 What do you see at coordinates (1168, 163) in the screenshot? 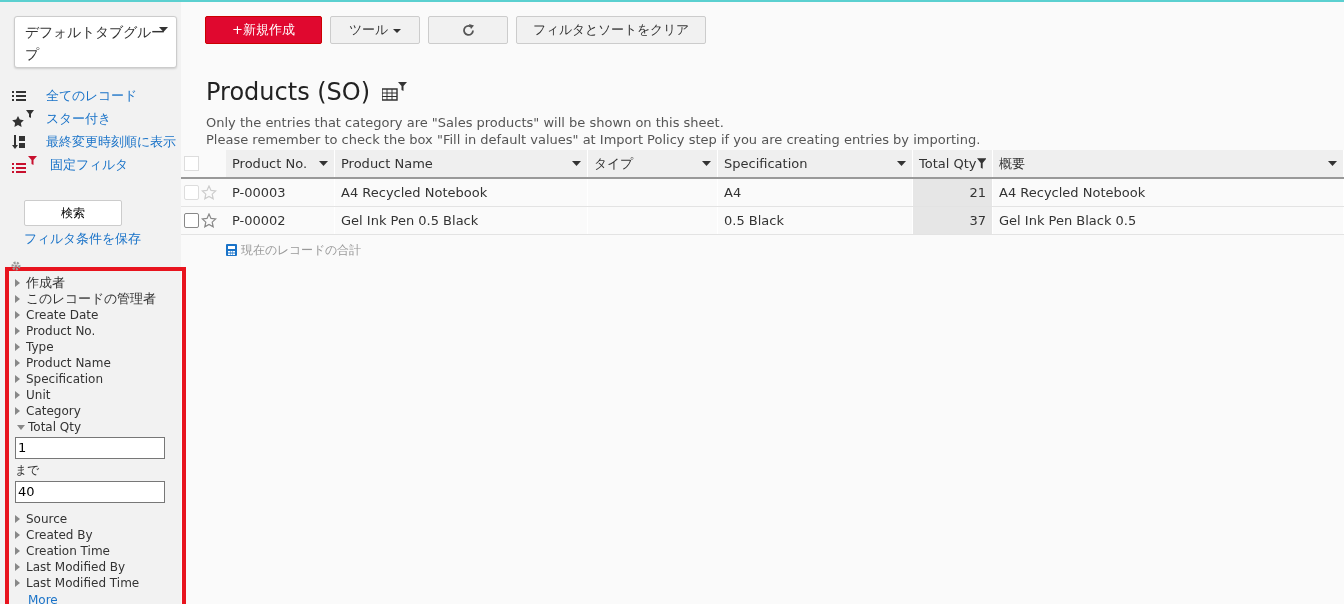
I see `column-header: 概要` at bounding box center [1168, 163].